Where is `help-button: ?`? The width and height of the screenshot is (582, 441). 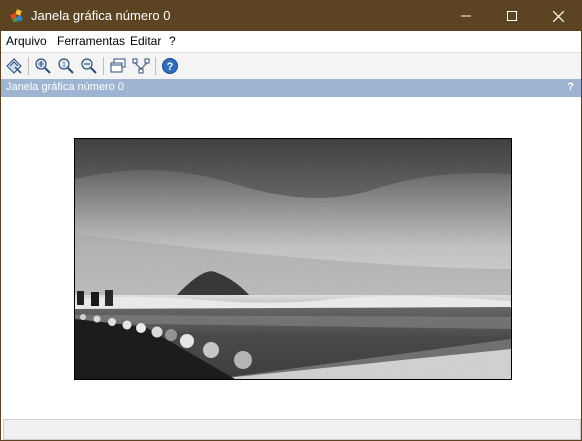 help-button: ? is located at coordinates (170, 66).